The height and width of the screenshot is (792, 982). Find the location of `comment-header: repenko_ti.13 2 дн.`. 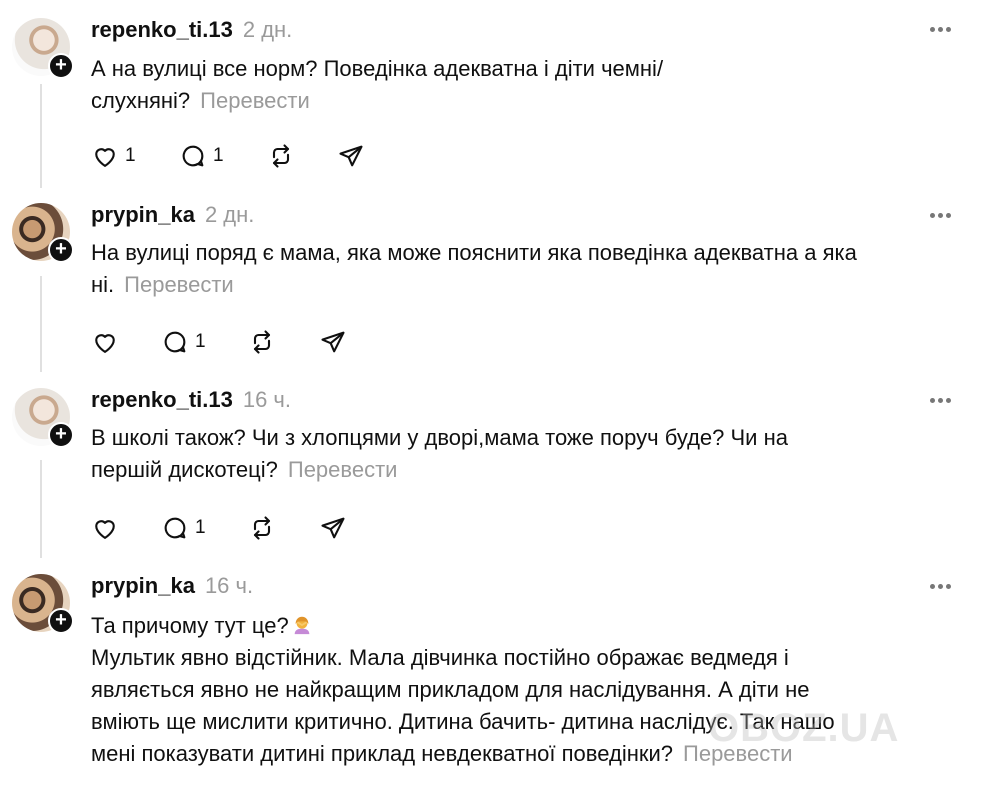

comment-header: repenko_ti.13 2 дн. is located at coordinates (191, 30).